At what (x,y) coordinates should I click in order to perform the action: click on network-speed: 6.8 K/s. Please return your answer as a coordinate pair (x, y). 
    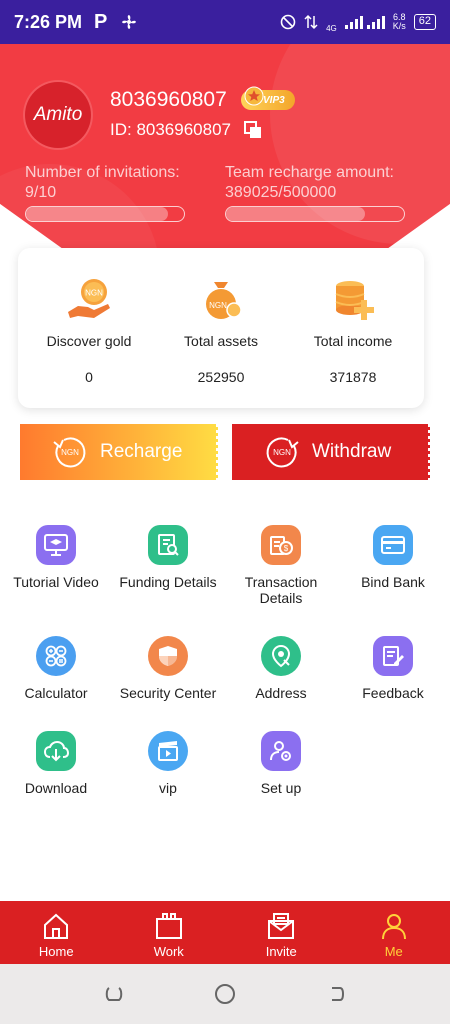
    Looking at the image, I should click on (399, 22).